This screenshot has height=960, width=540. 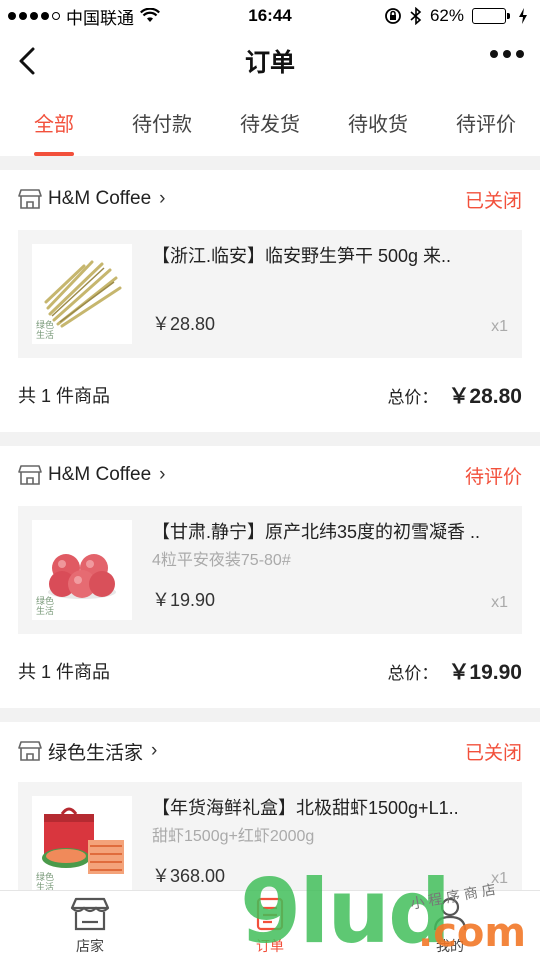 I want to click on charging-icon, so click(x=523, y=16).